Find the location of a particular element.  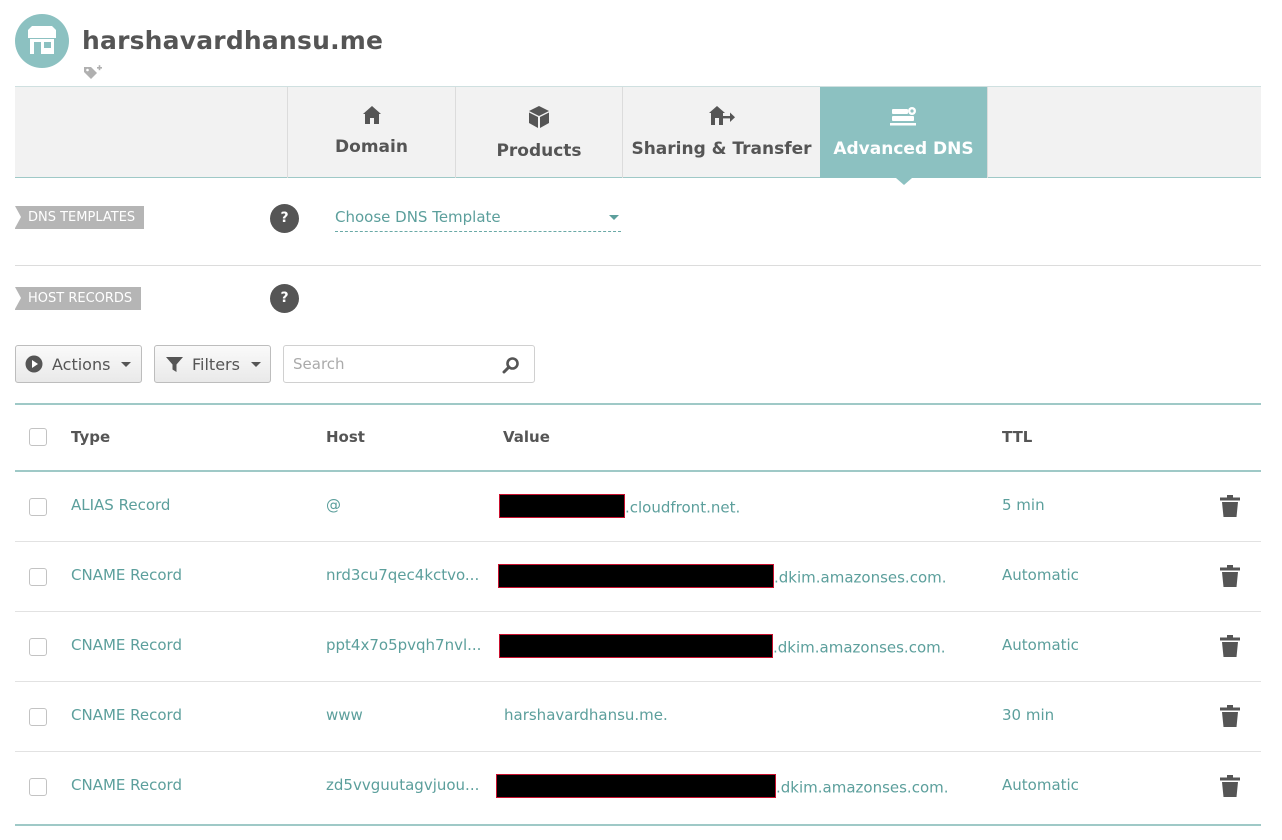

column-header-value: Value is located at coordinates (526, 437).